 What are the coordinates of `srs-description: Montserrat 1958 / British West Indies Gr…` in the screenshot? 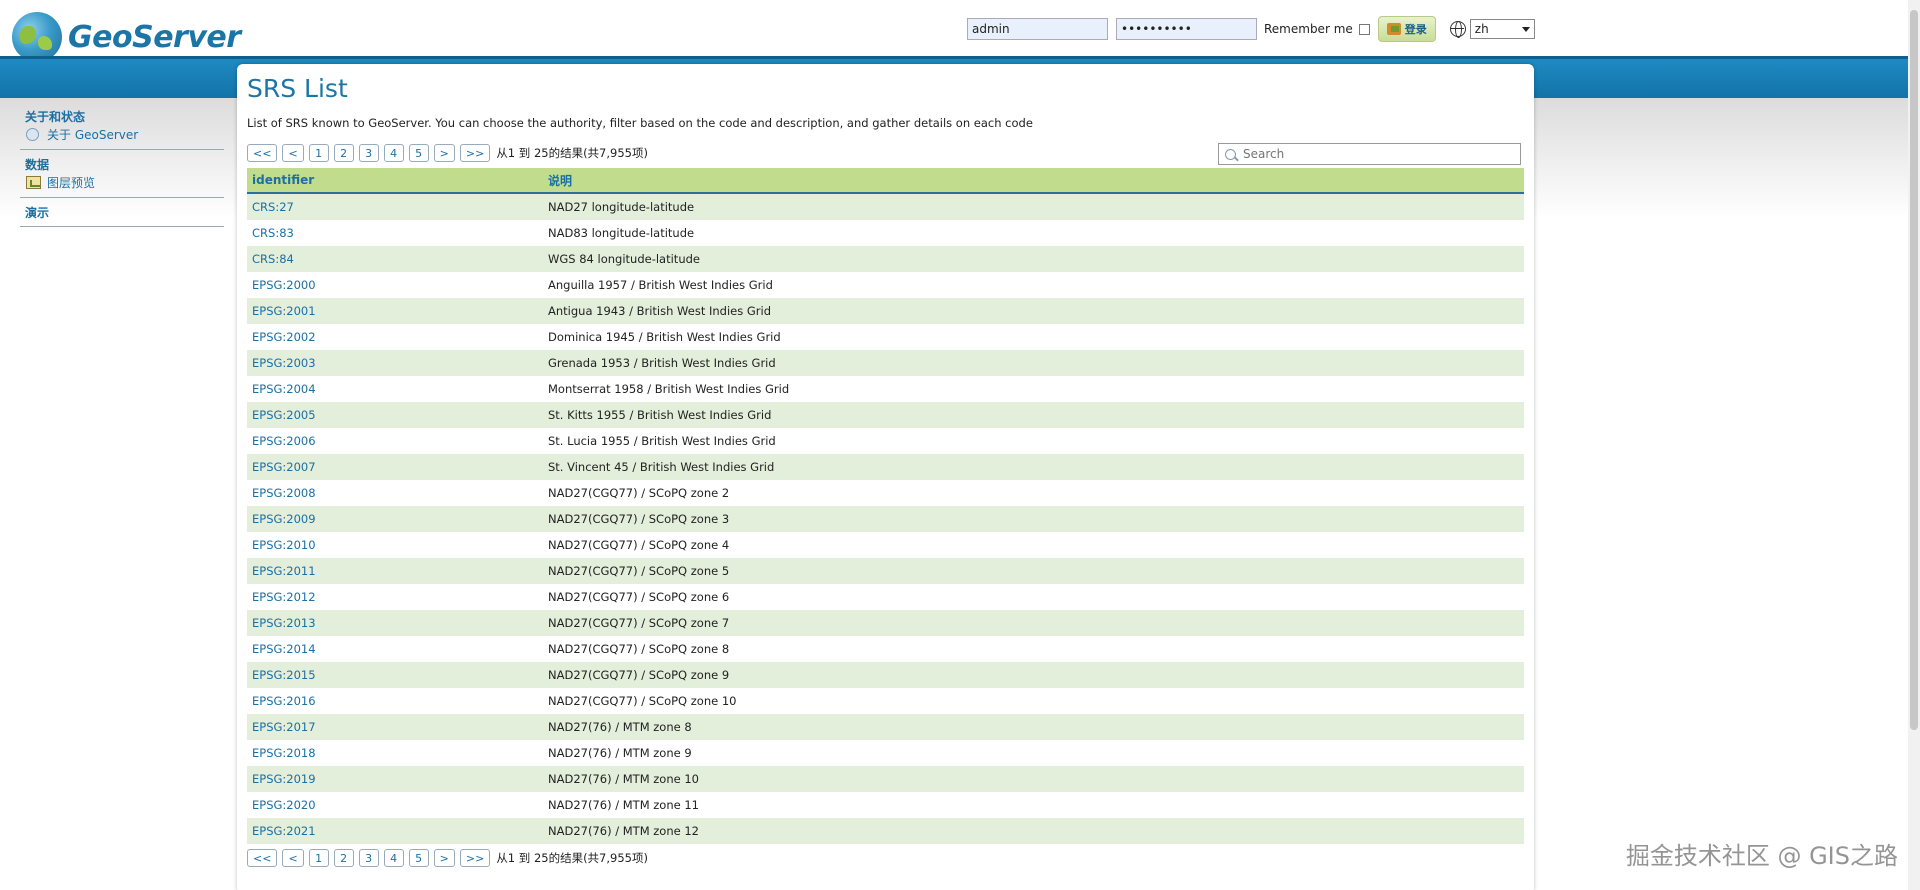 It's located at (669, 389).